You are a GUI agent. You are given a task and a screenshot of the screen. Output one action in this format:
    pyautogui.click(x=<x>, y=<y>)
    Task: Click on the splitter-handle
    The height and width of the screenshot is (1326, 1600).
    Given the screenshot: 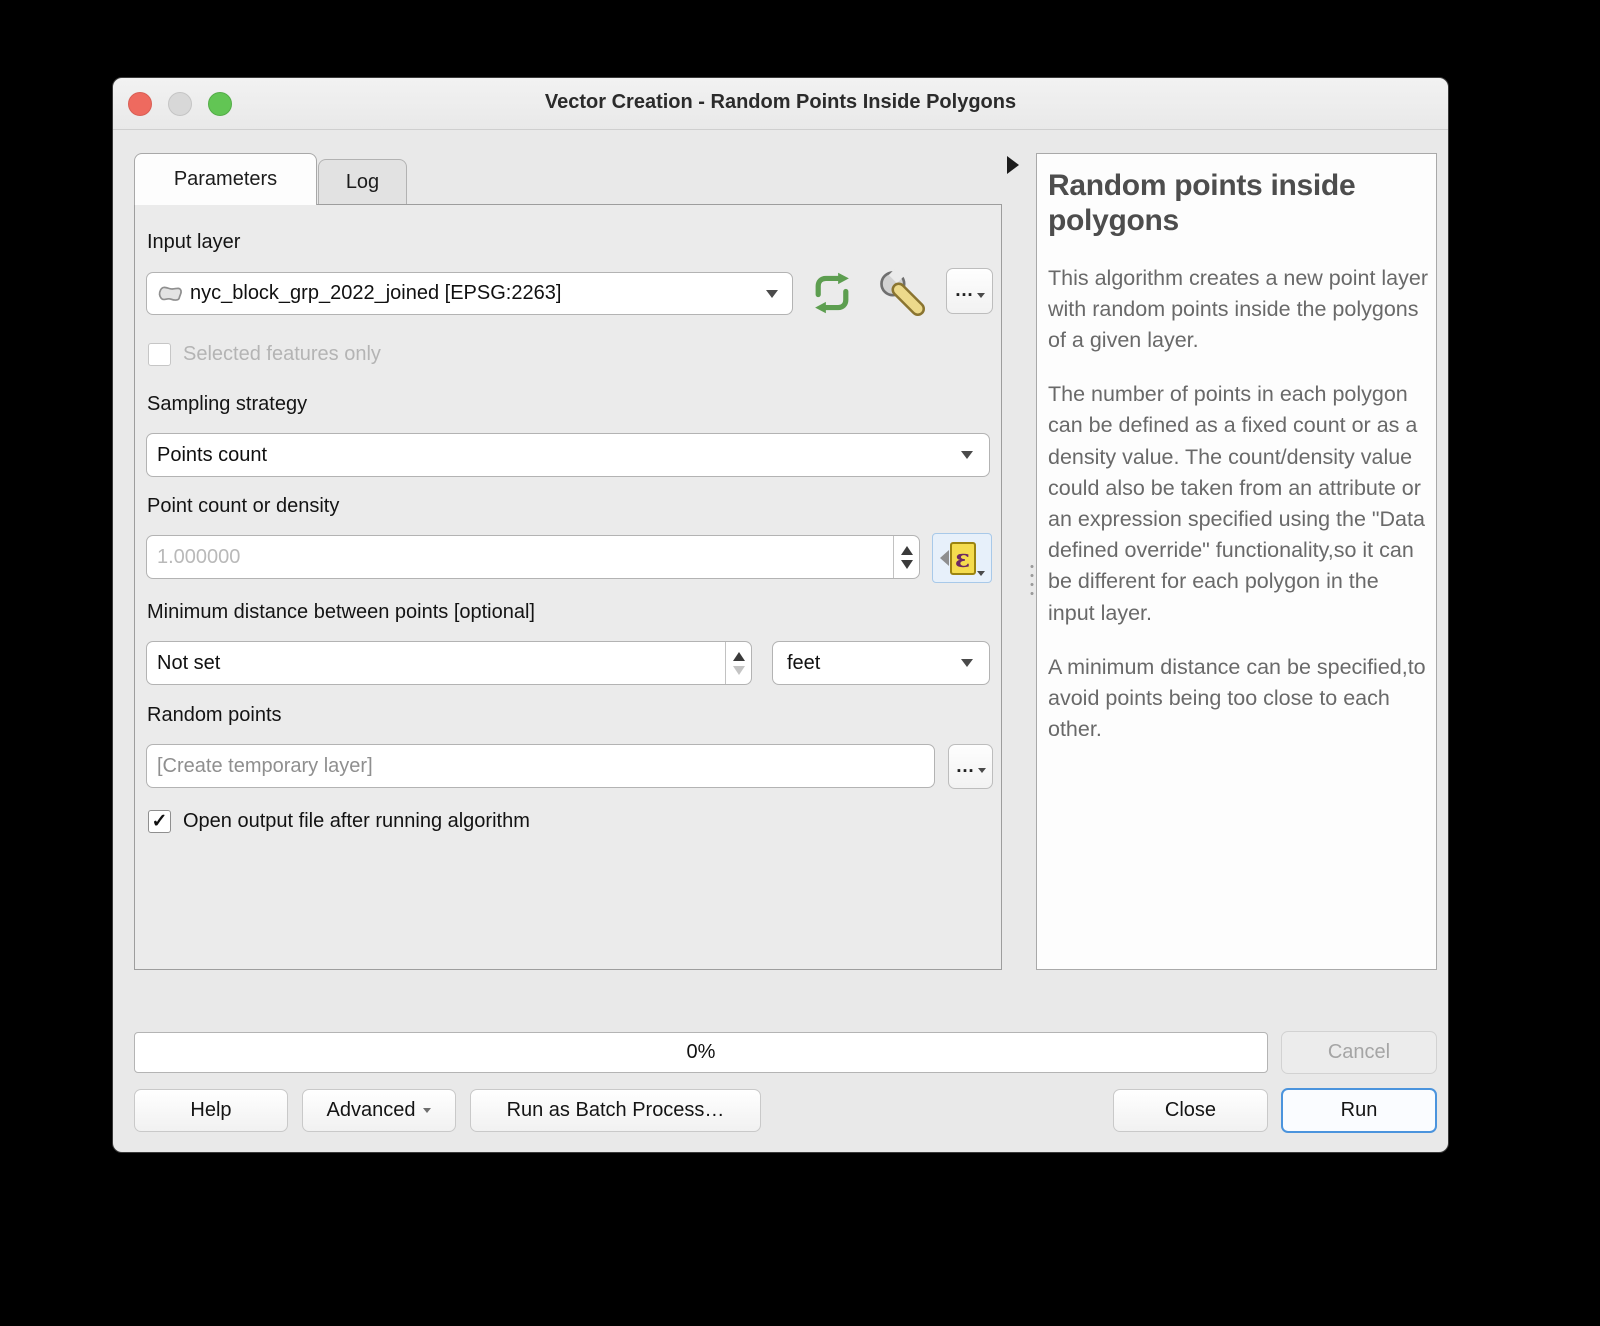 What is the action you would take?
    pyautogui.click(x=1032, y=579)
    